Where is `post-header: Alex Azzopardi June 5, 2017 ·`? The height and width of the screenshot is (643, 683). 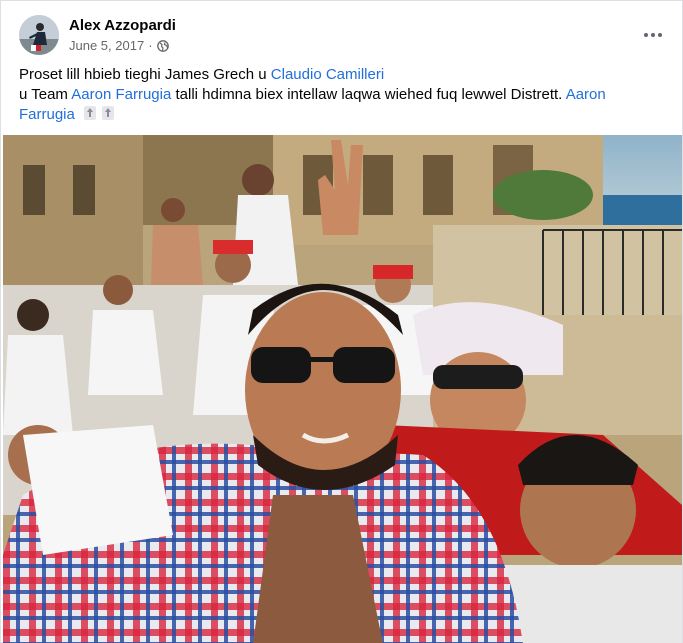 post-header: Alex Azzopardi June 5, 2017 · is located at coordinates (344, 37).